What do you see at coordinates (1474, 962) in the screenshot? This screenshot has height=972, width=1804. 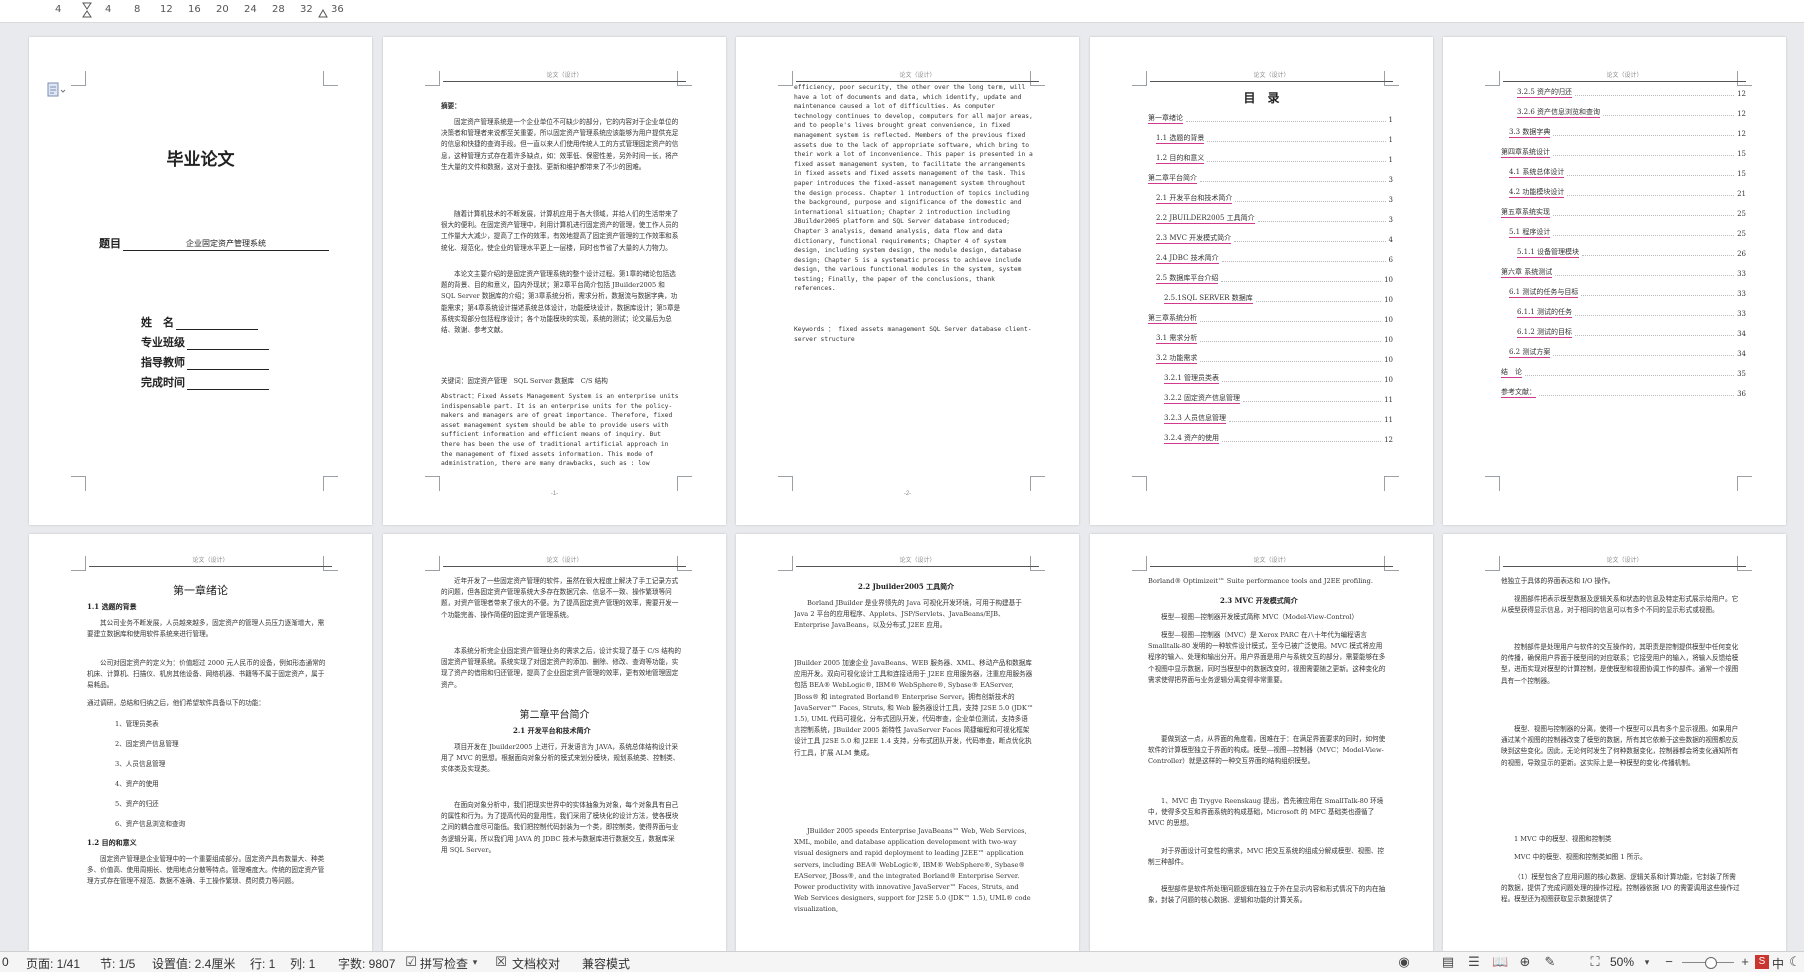 I see `outline-view-icon: ☰` at bounding box center [1474, 962].